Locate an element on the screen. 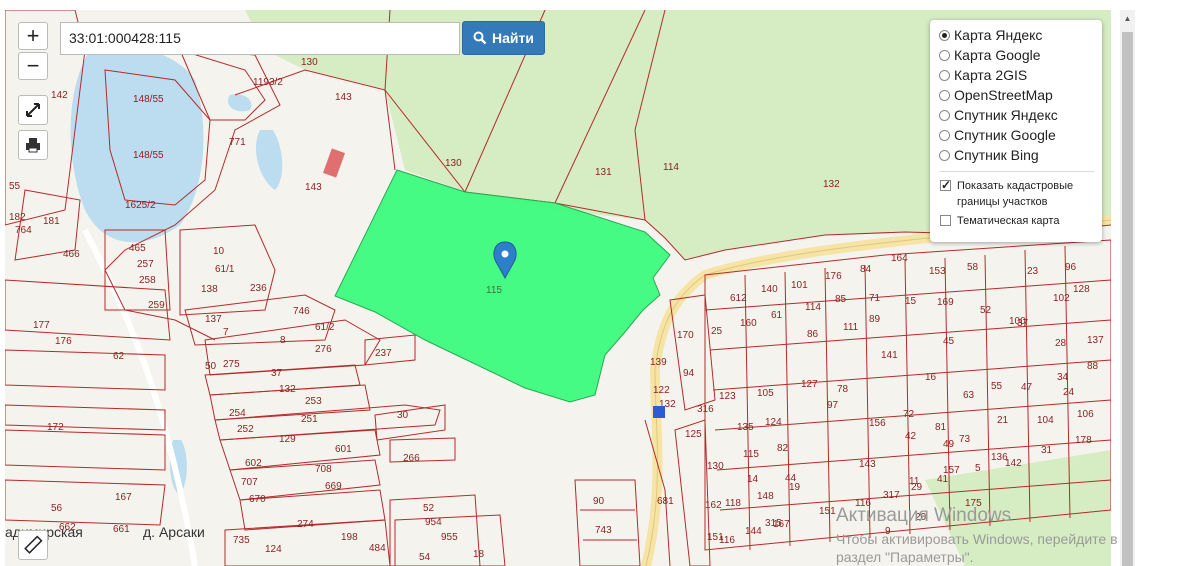 This screenshot has height=566, width=1191. parcel-number-label: 137 is located at coordinates (1095, 340).